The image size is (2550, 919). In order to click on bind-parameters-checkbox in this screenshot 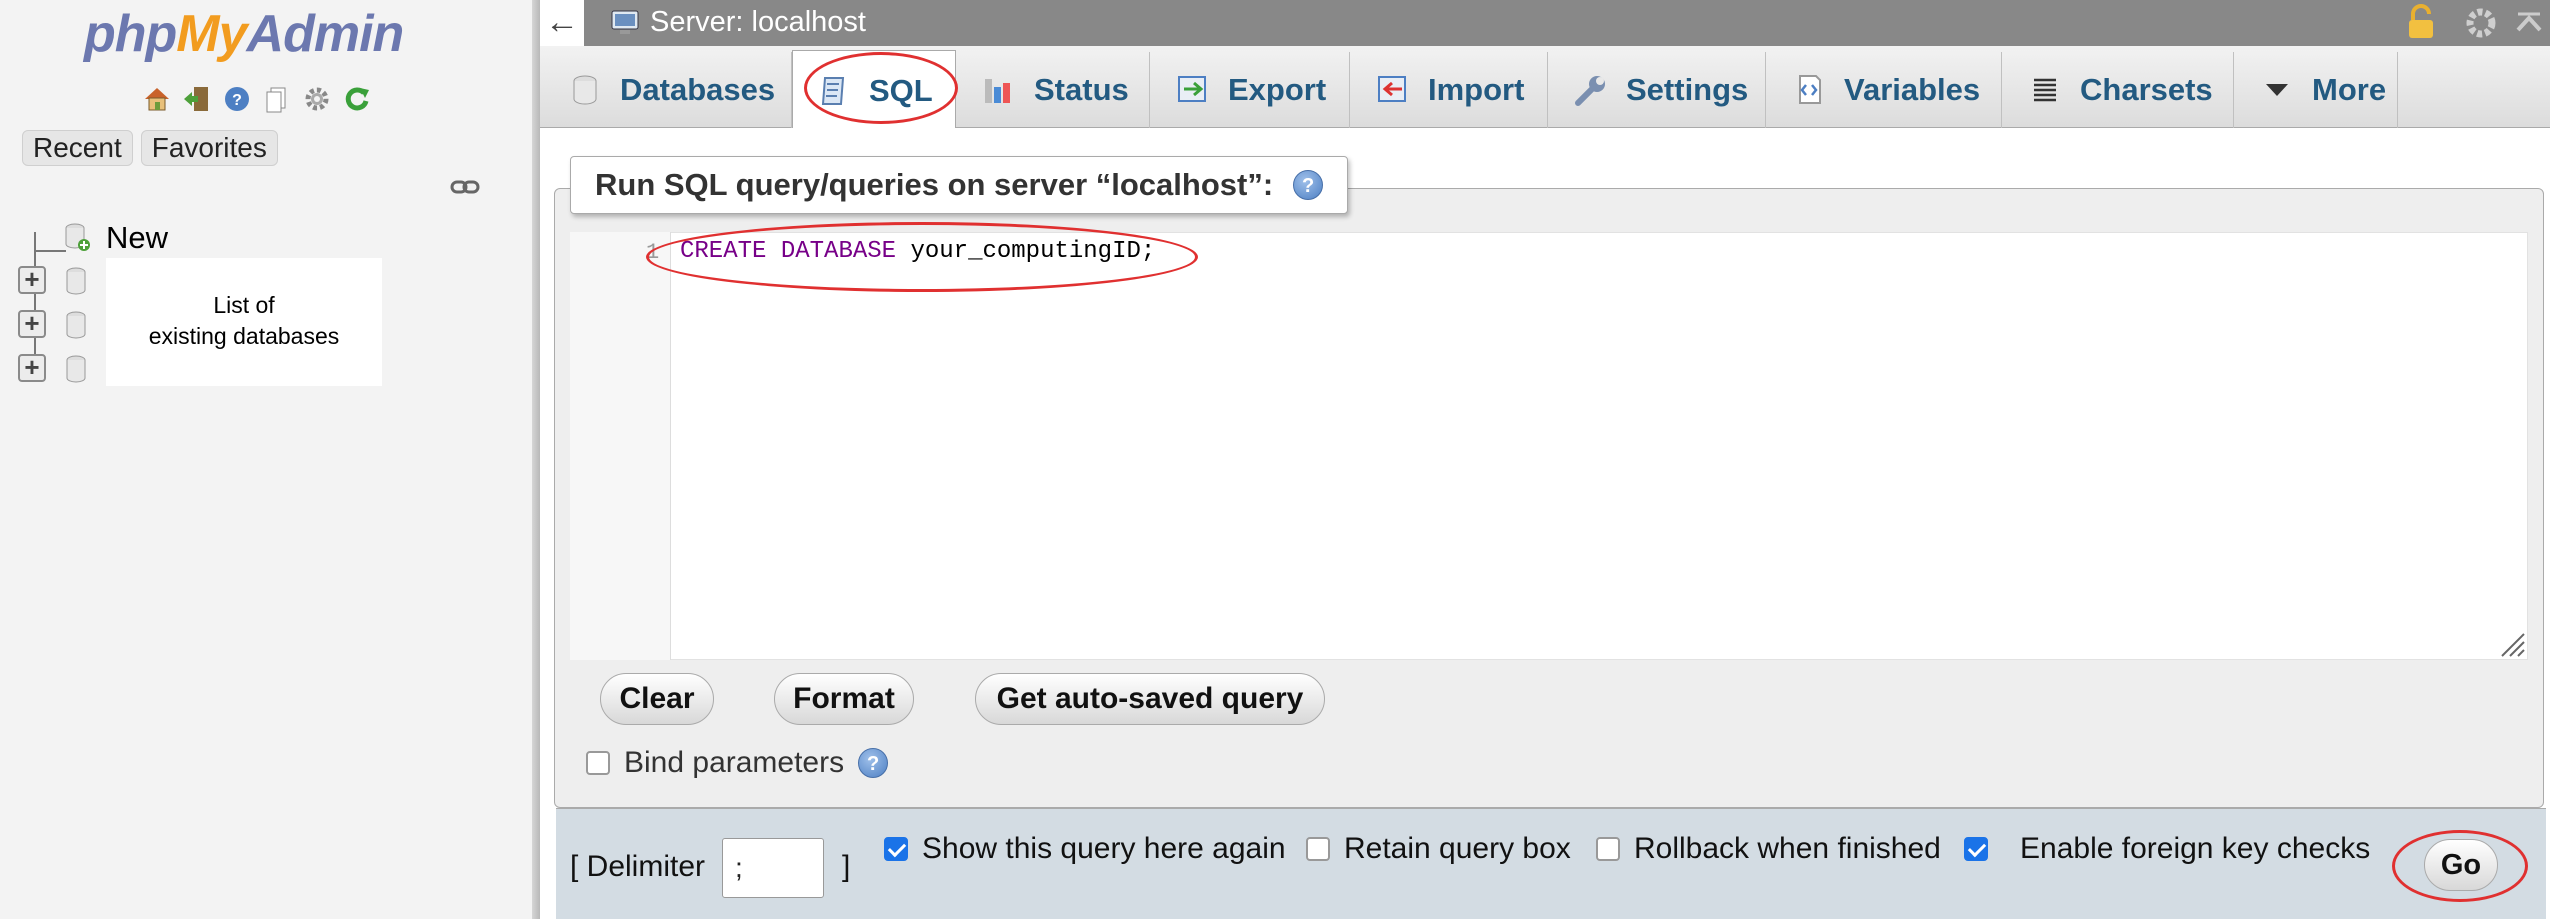, I will do `click(598, 763)`.